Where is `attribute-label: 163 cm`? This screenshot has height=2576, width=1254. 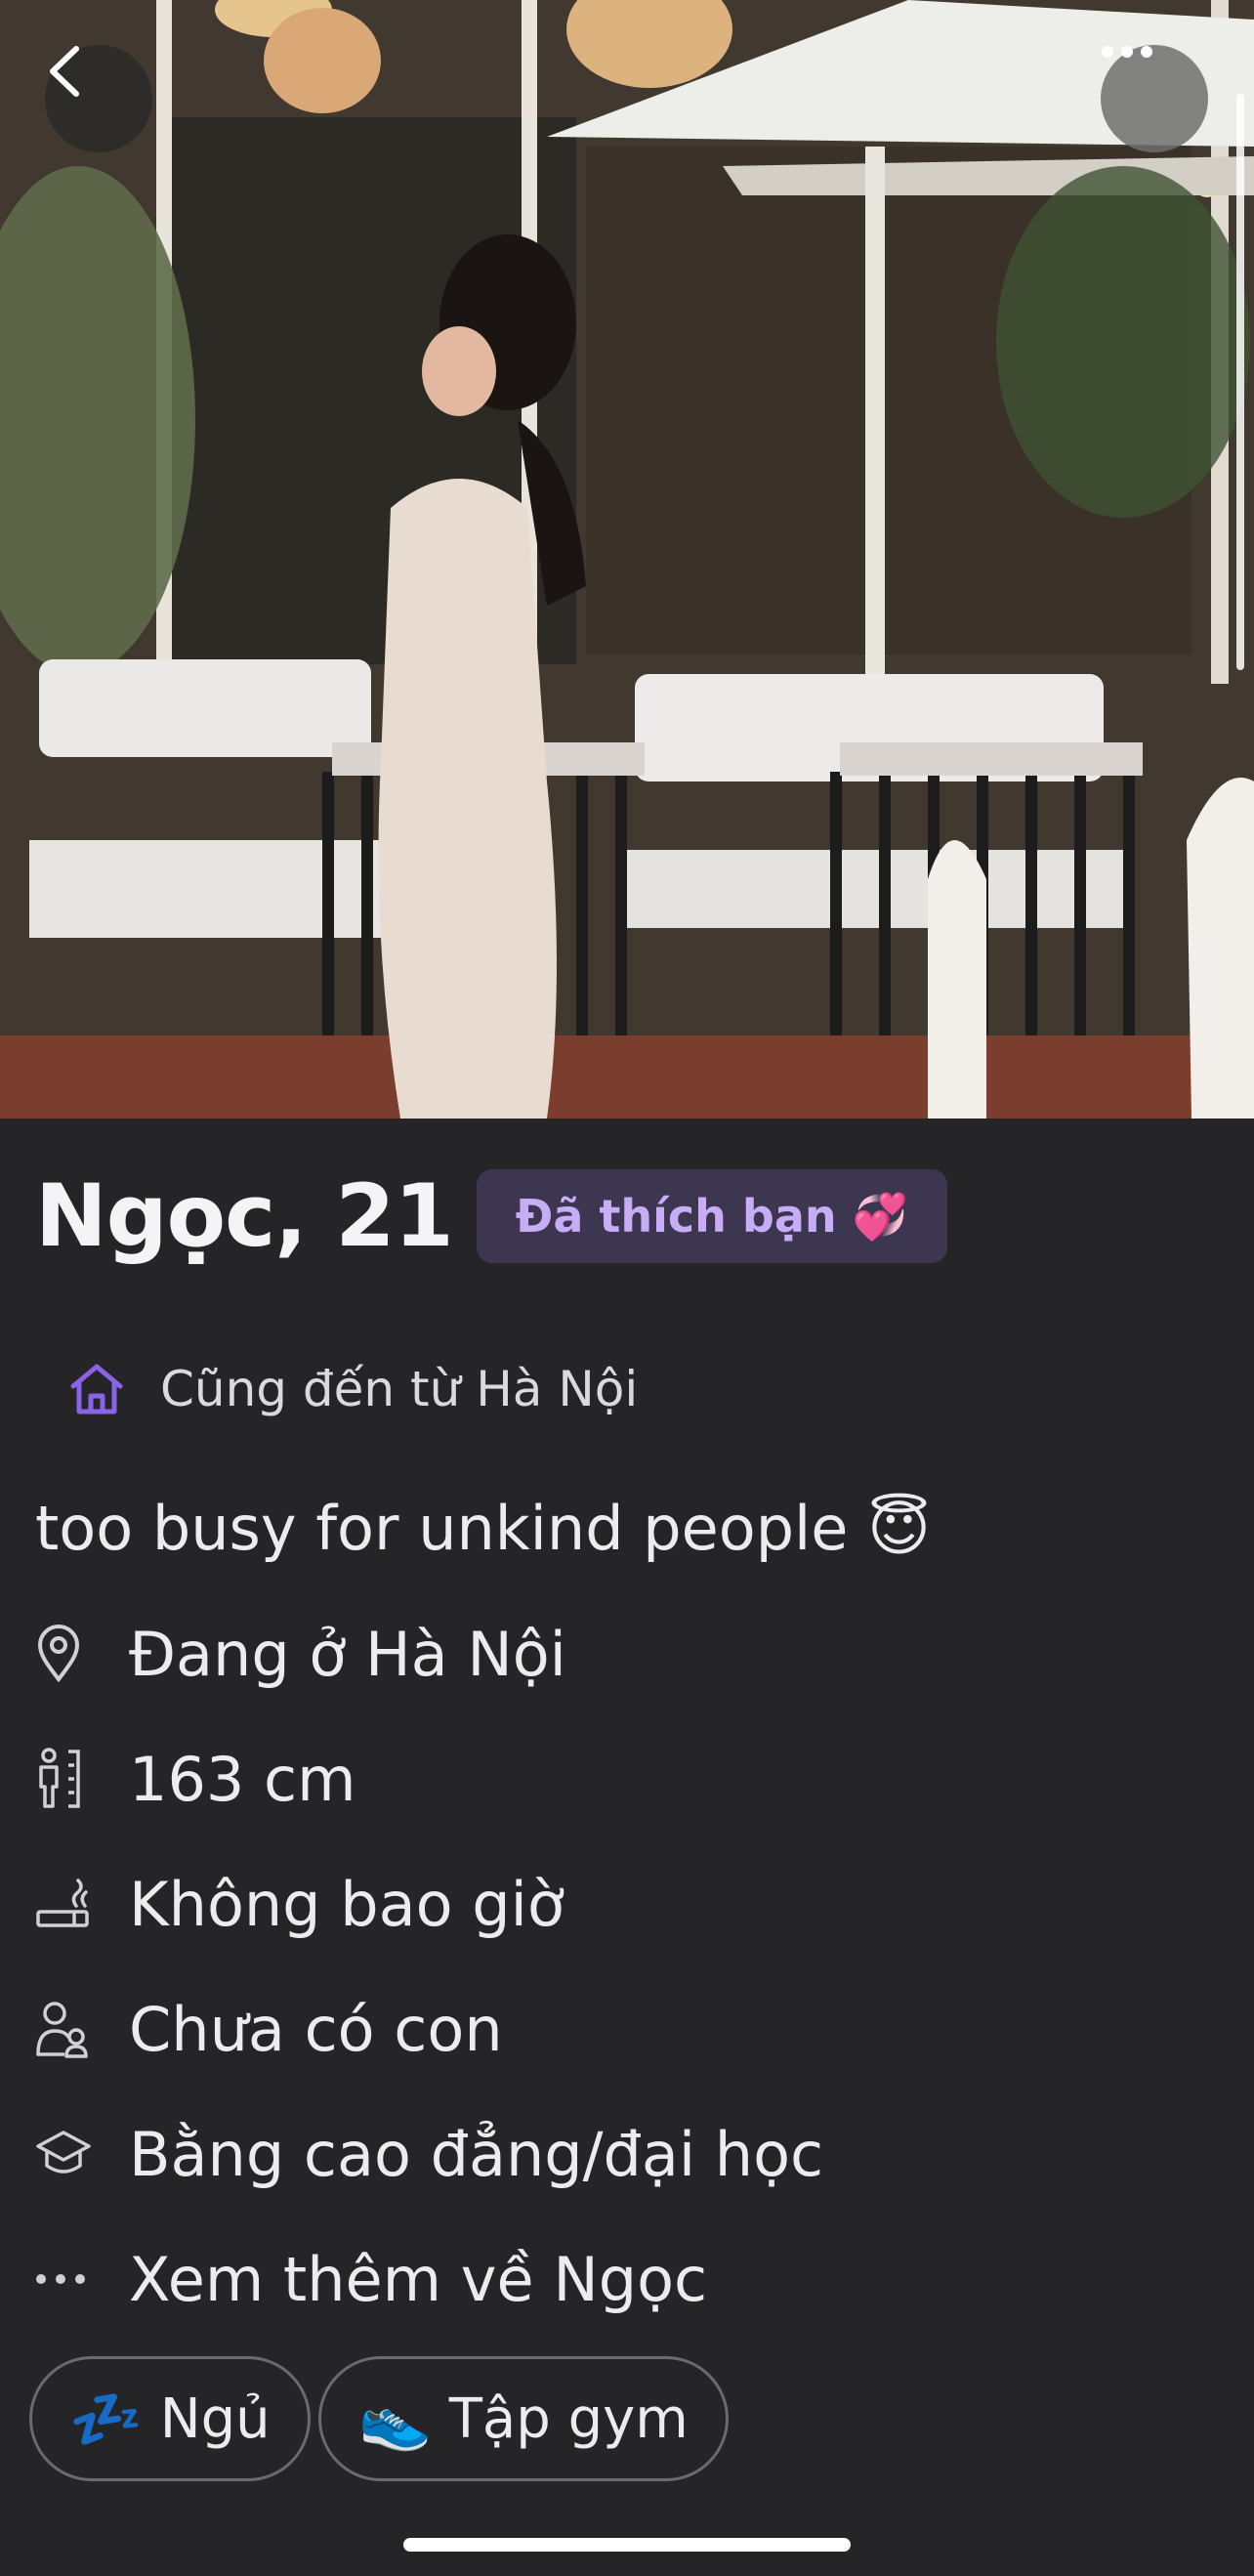
attribute-label: 163 cm is located at coordinates (243, 1779).